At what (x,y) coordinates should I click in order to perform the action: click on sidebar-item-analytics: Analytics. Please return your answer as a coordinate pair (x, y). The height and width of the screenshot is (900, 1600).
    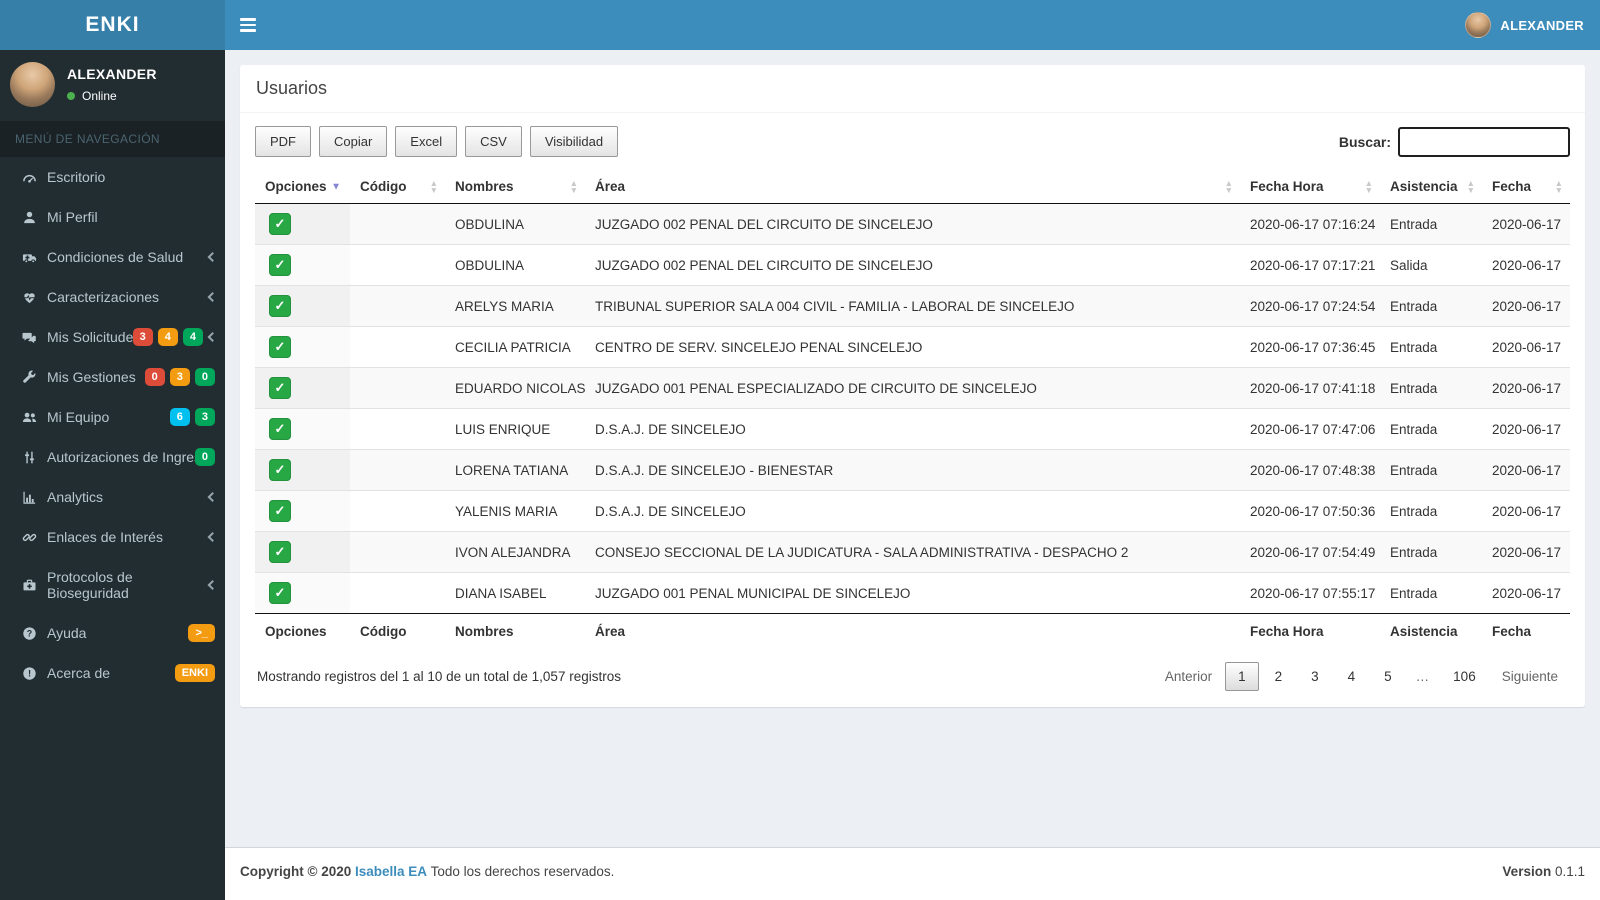
    Looking at the image, I should click on (112, 497).